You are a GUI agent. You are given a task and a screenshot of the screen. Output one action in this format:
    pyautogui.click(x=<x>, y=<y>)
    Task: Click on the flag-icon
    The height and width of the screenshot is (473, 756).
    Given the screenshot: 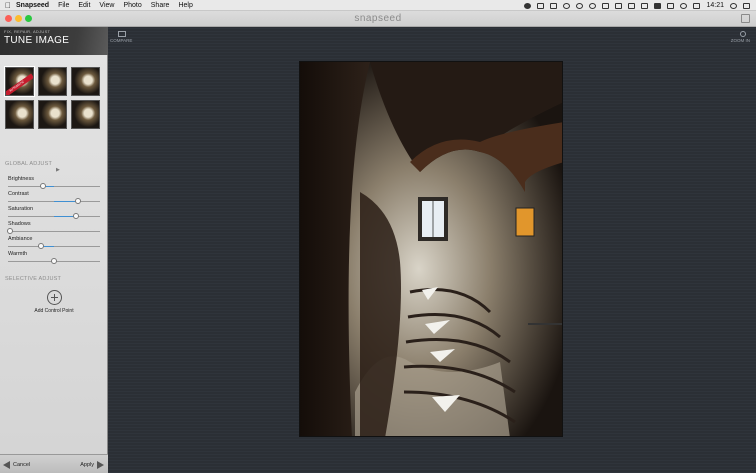 What is the action you would take?
    pyautogui.click(x=697, y=5)
    